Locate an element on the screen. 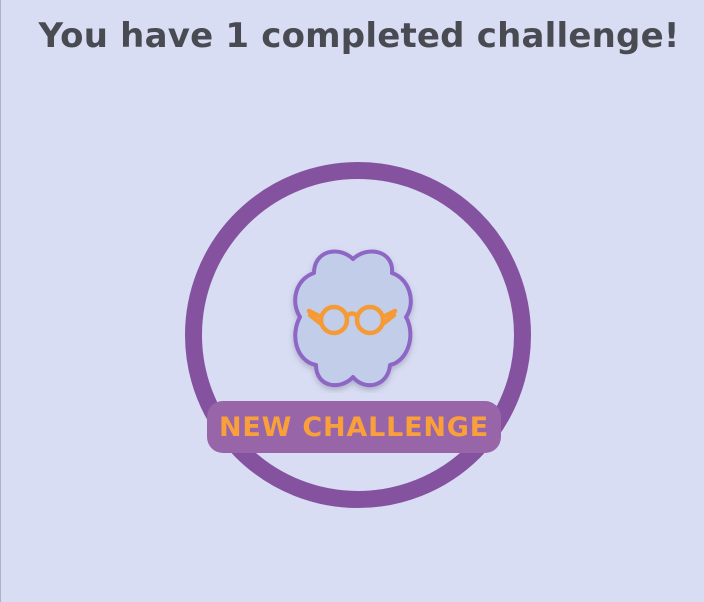 The width and height of the screenshot is (704, 602). left-border is located at coordinates (0, 301).